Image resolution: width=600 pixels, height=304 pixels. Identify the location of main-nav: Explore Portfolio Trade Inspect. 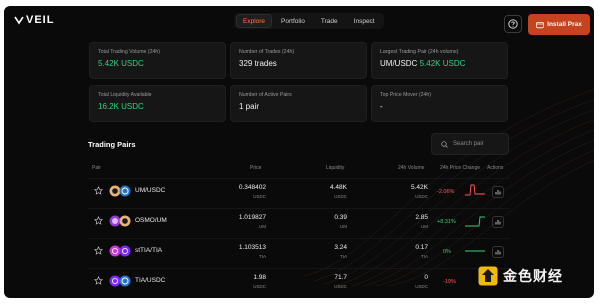
(309, 21).